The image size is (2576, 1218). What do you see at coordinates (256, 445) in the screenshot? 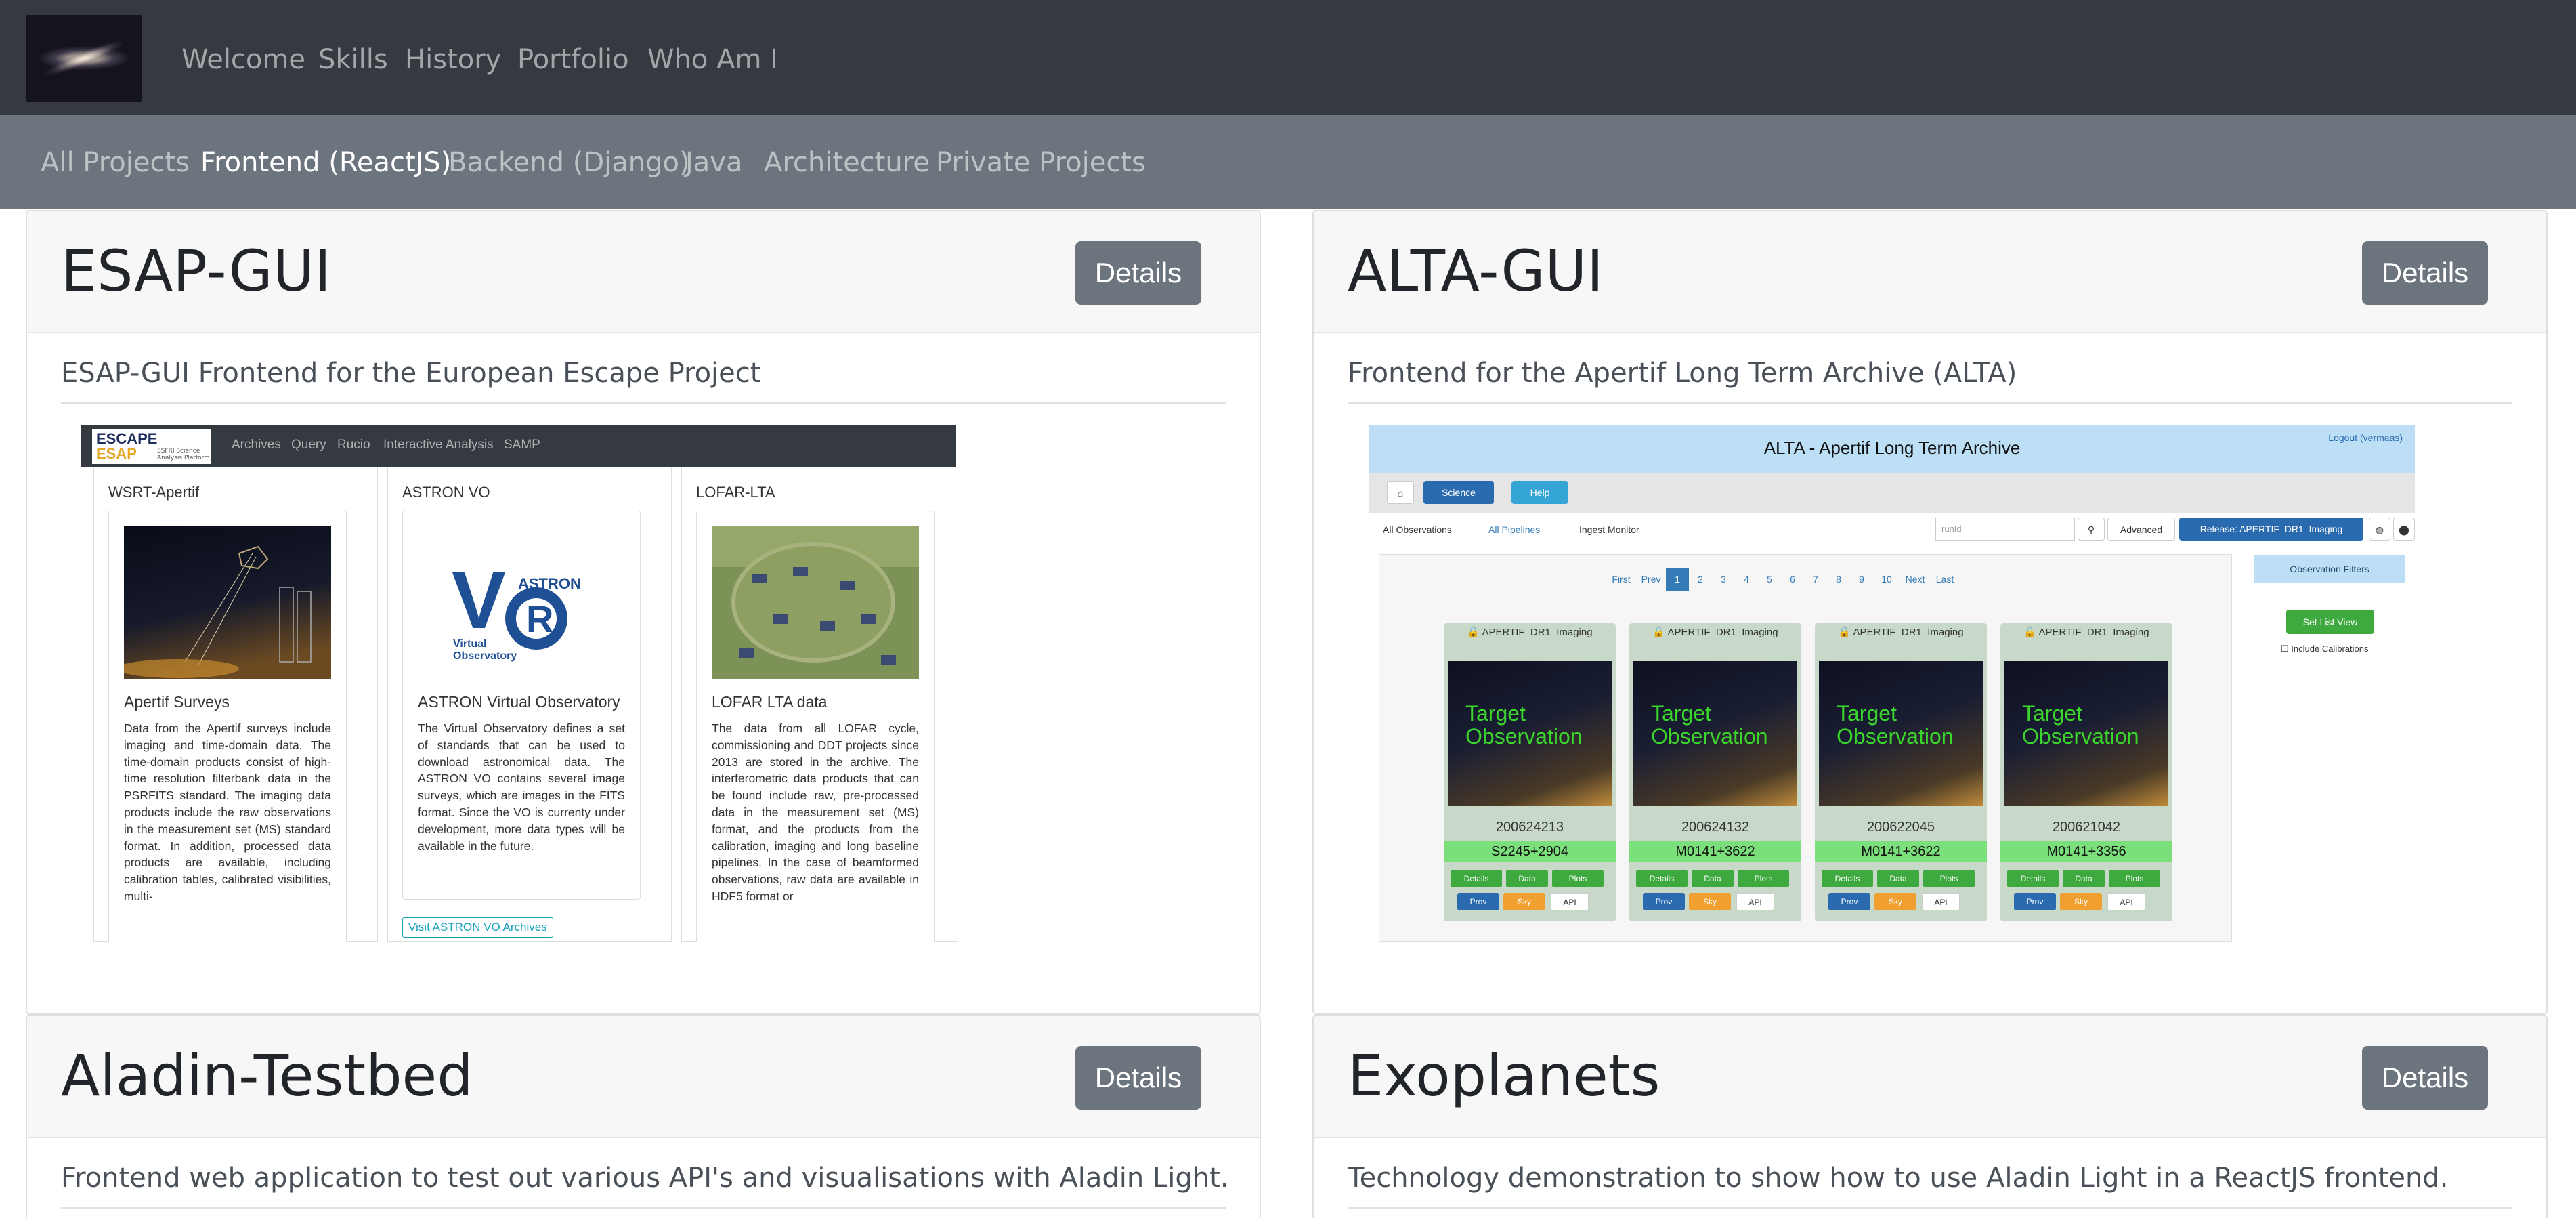
I see `esap-nav-archives: Archives` at bounding box center [256, 445].